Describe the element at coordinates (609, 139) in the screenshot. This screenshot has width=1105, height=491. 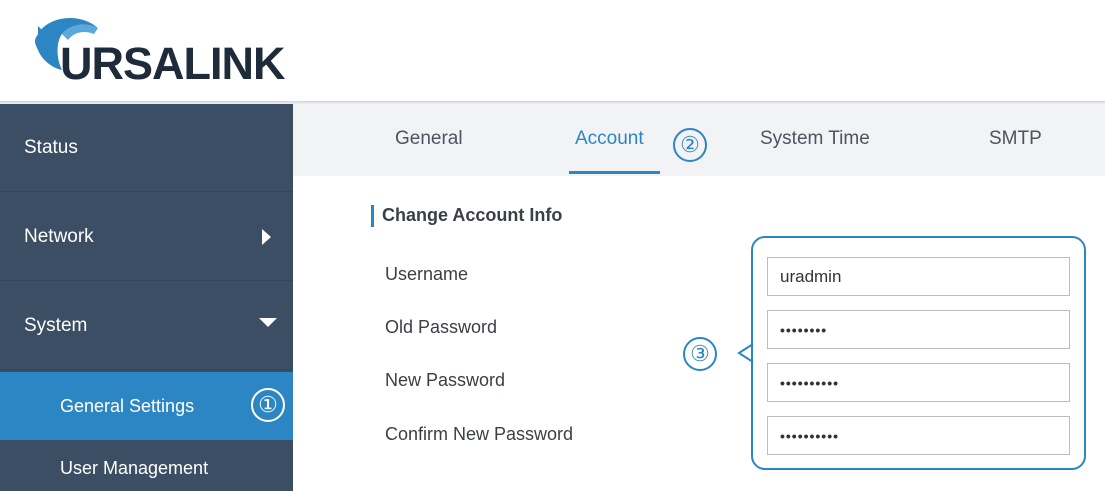
I see `tab-account: Account` at that location.